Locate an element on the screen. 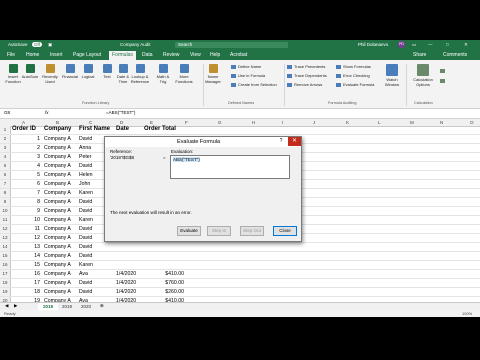 This screenshot has width=480, height=360. save-icon: ▣ is located at coordinates (50, 45).